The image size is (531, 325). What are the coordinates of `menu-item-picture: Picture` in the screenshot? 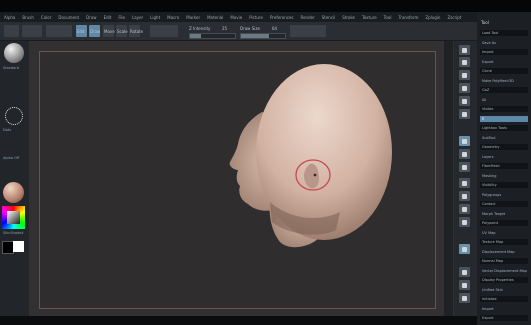 It's located at (256, 17).